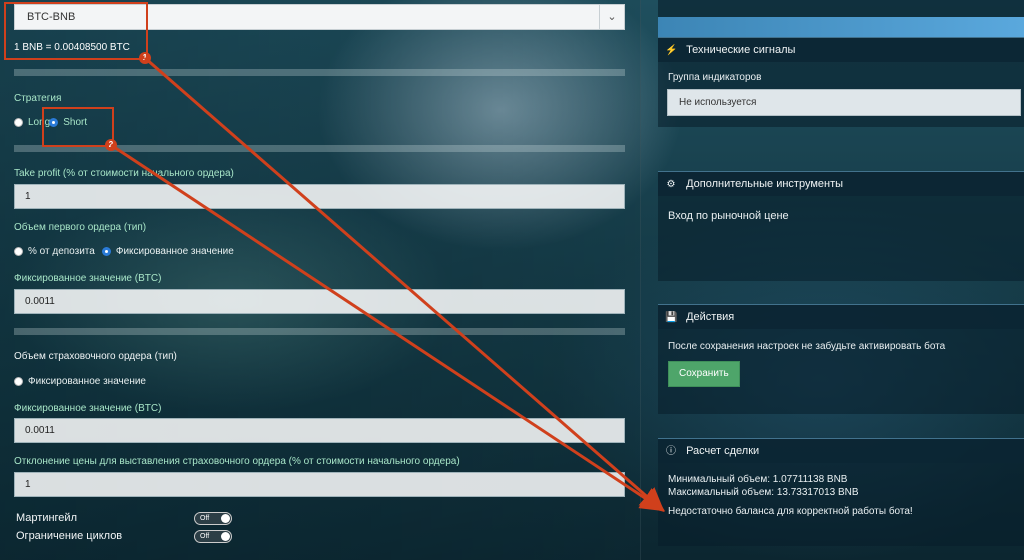 This screenshot has height=560, width=1024. I want to click on market-entry-text: Вход по рыночной цене, so click(728, 216).